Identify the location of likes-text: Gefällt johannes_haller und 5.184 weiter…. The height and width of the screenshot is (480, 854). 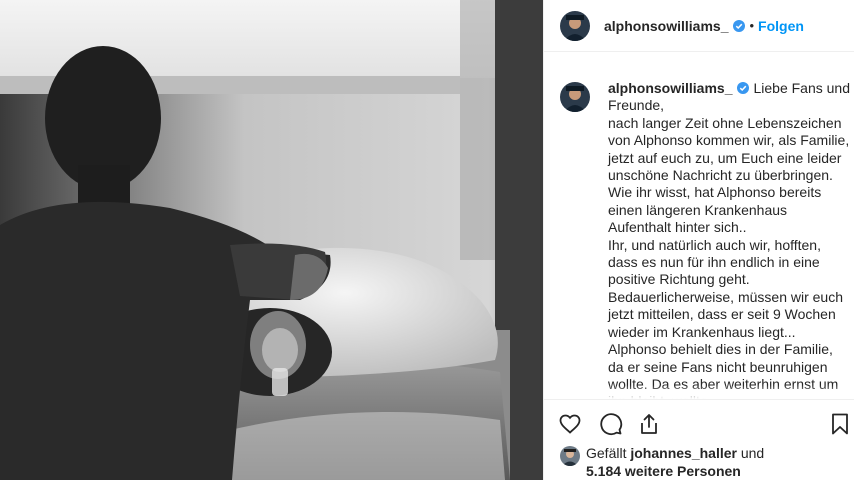
(675, 462).